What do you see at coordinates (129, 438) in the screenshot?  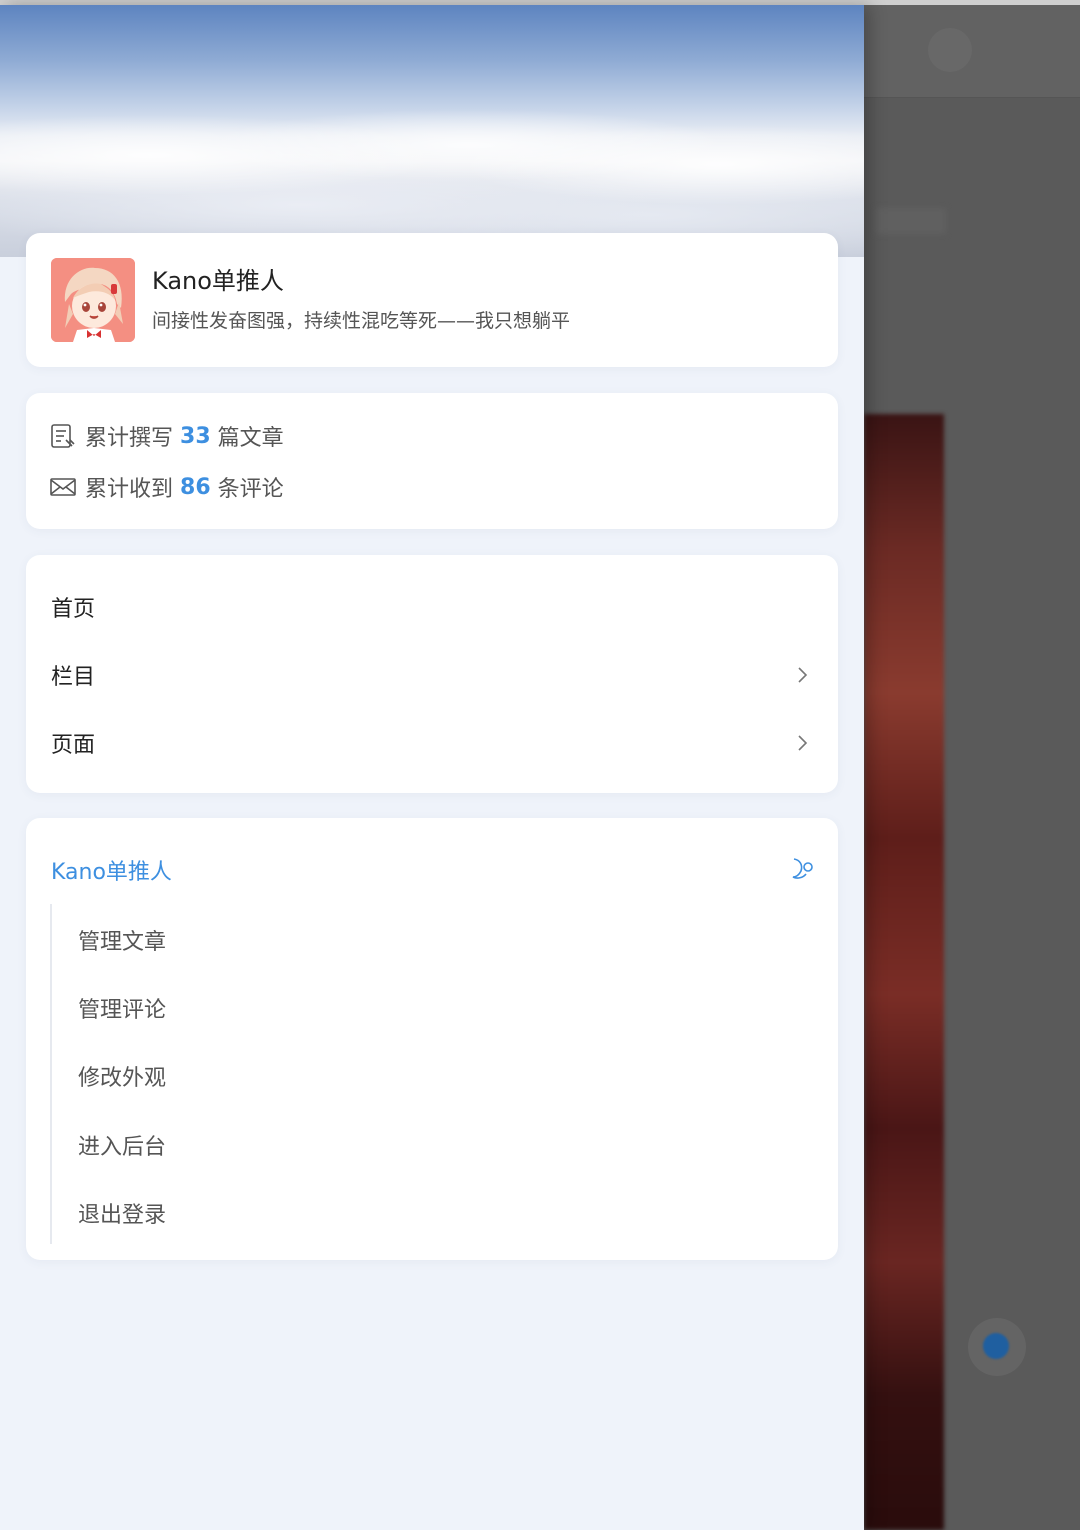 I see `stat-articles-prefix: 累计撰写` at bounding box center [129, 438].